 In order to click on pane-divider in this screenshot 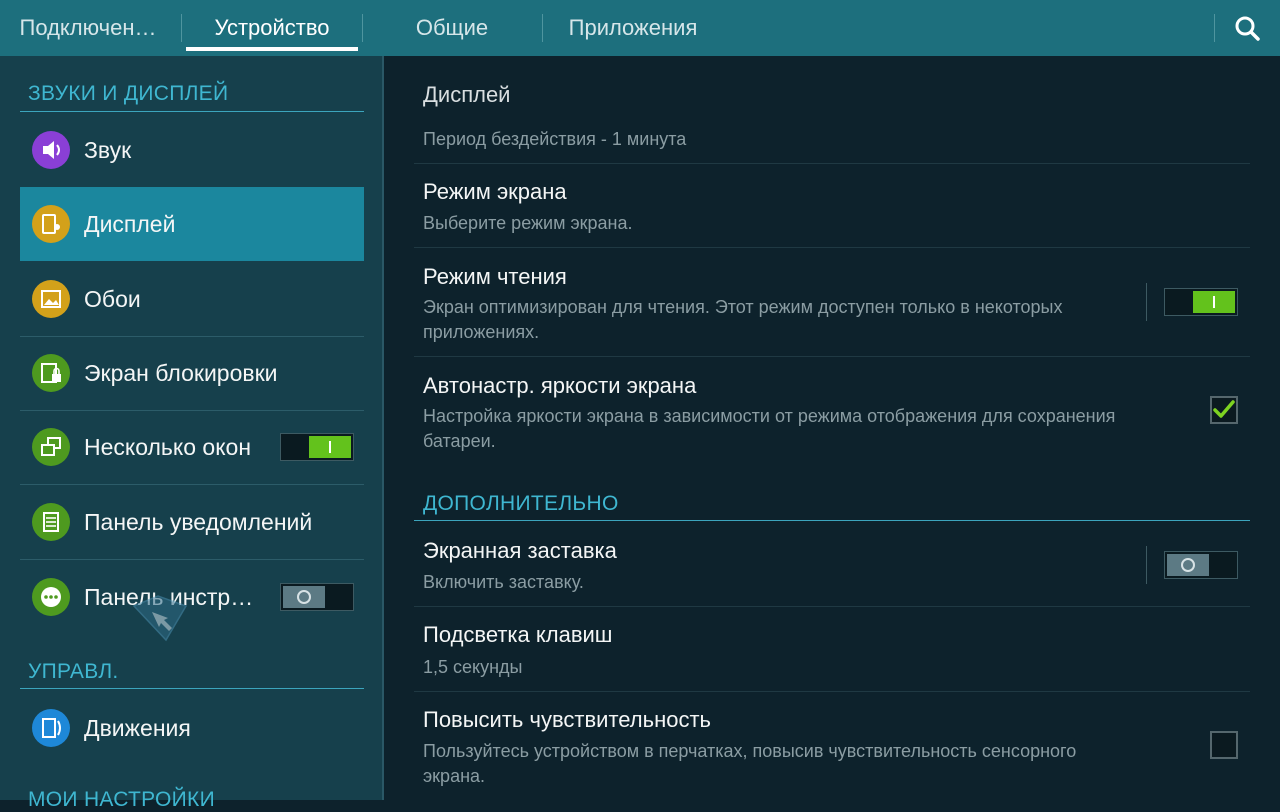, I will do `click(383, 428)`.